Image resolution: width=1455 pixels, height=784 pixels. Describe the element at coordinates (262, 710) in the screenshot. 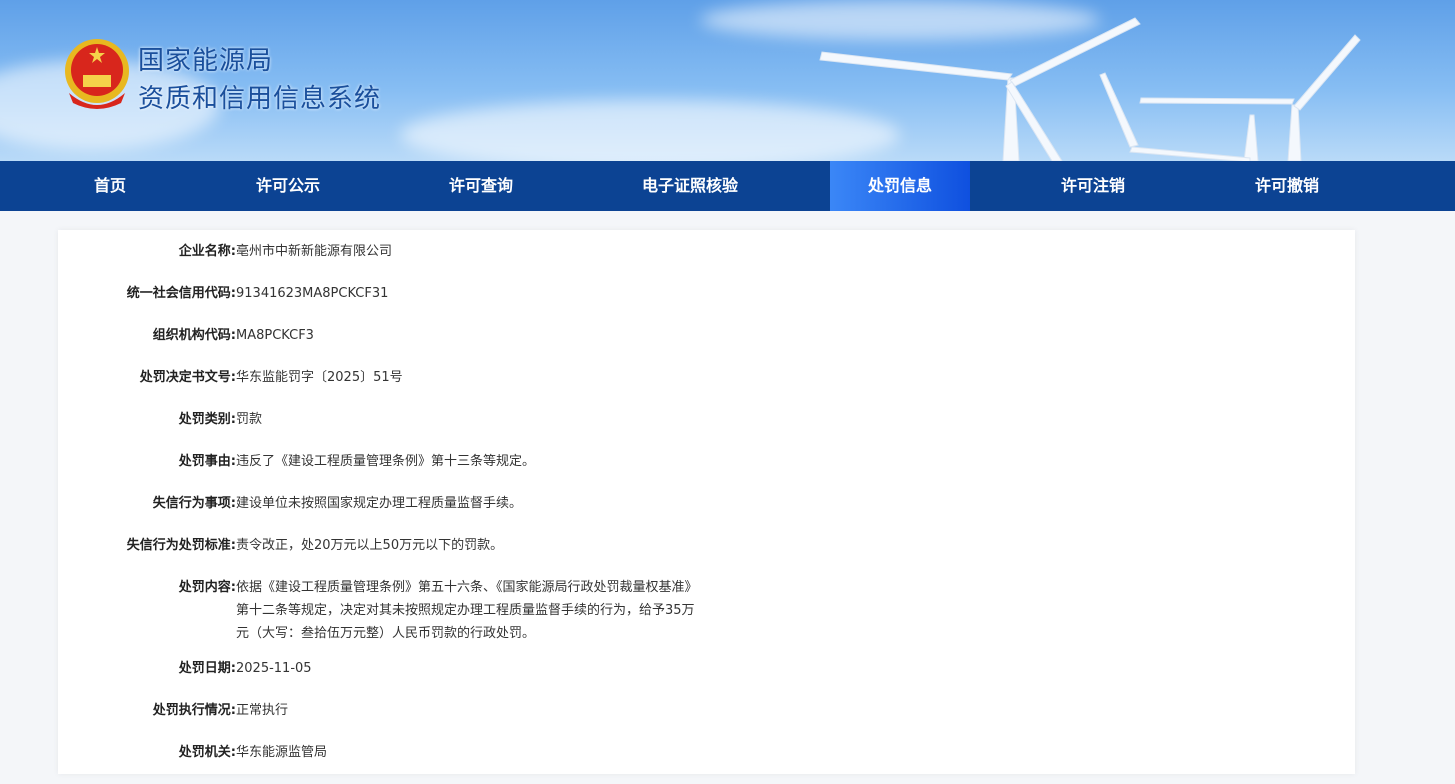

I see `field-value: 正常执行` at that location.